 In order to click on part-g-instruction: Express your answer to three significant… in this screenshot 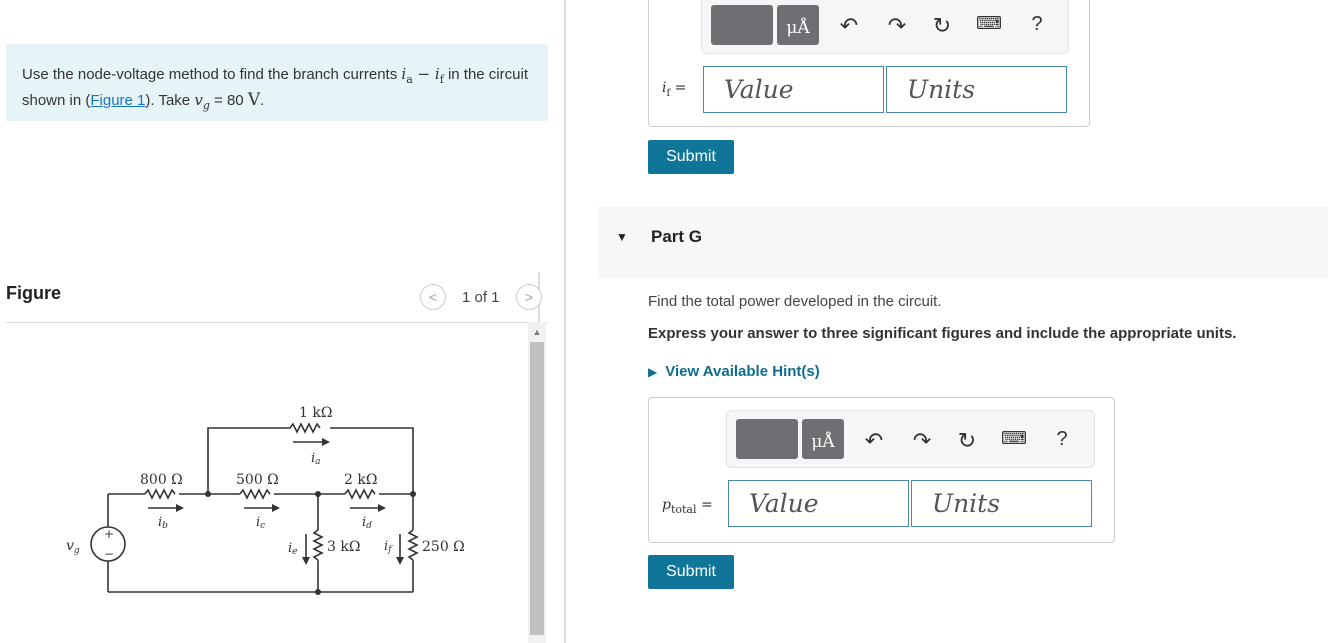, I will do `click(942, 333)`.